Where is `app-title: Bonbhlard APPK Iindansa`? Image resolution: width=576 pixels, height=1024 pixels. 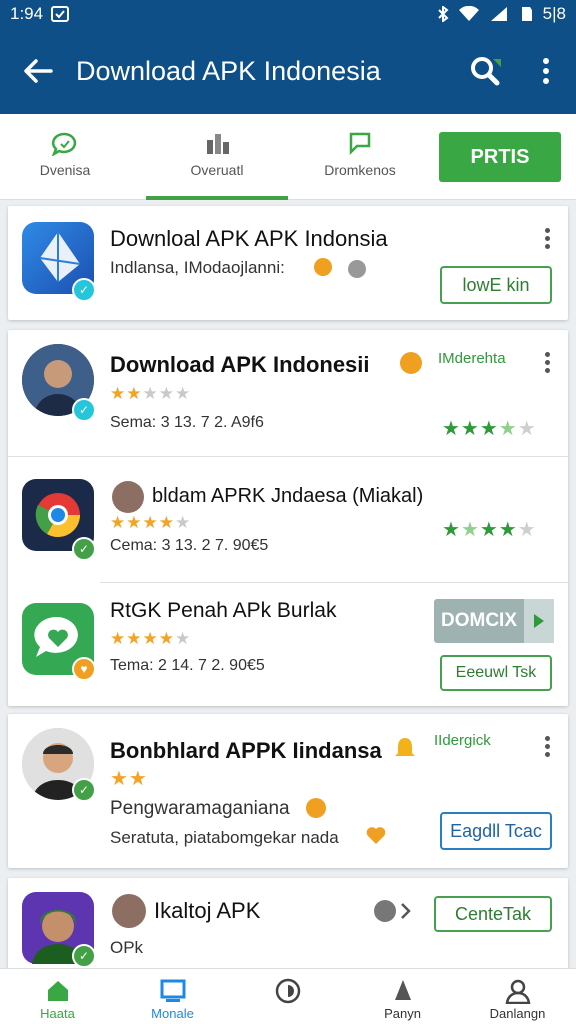 app-title: Bonbhlard APPK Iindansa is located at coordinates (246, 750).